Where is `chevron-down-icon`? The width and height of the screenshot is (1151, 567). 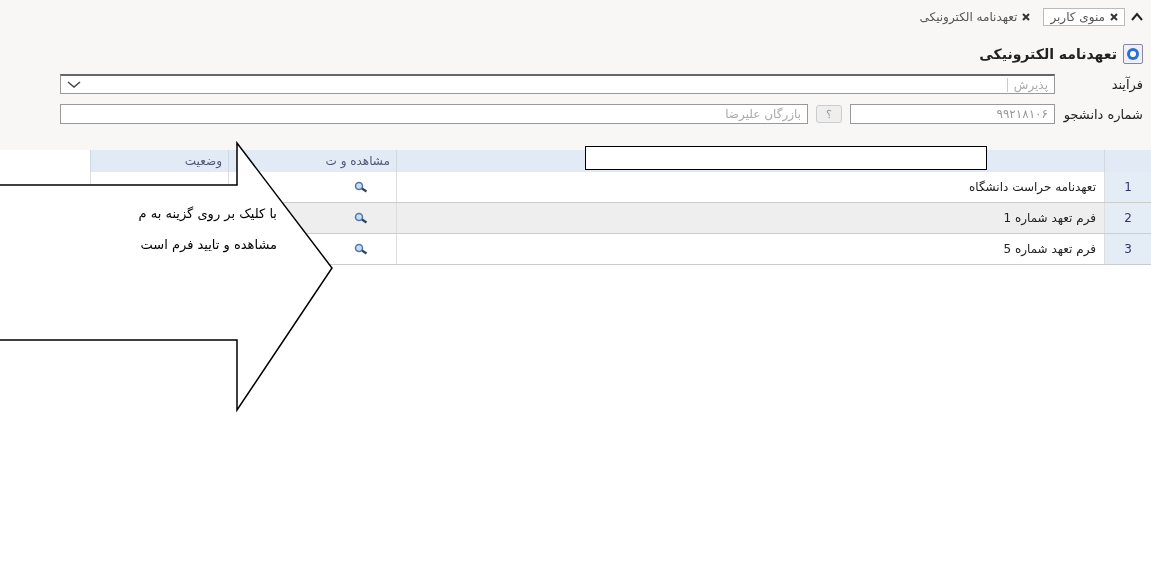
chevron-down-icon is located at coordinates (74, 84).